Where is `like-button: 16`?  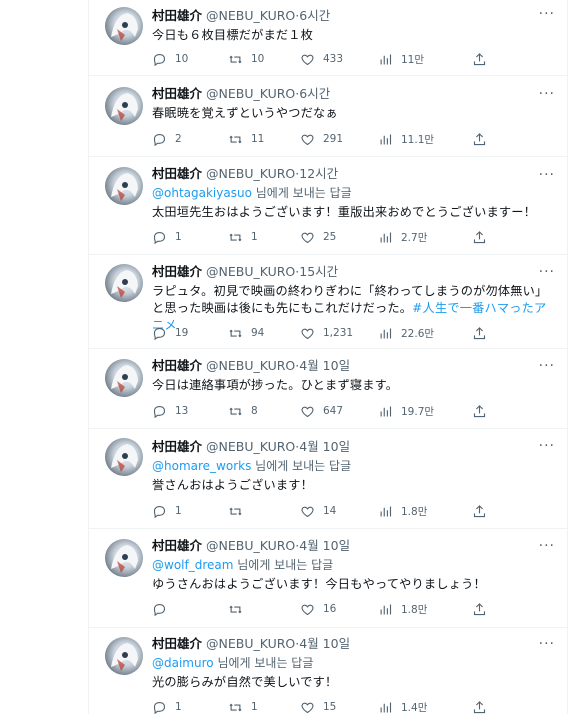
like-button: 16 is located at coordinates (318, 609).